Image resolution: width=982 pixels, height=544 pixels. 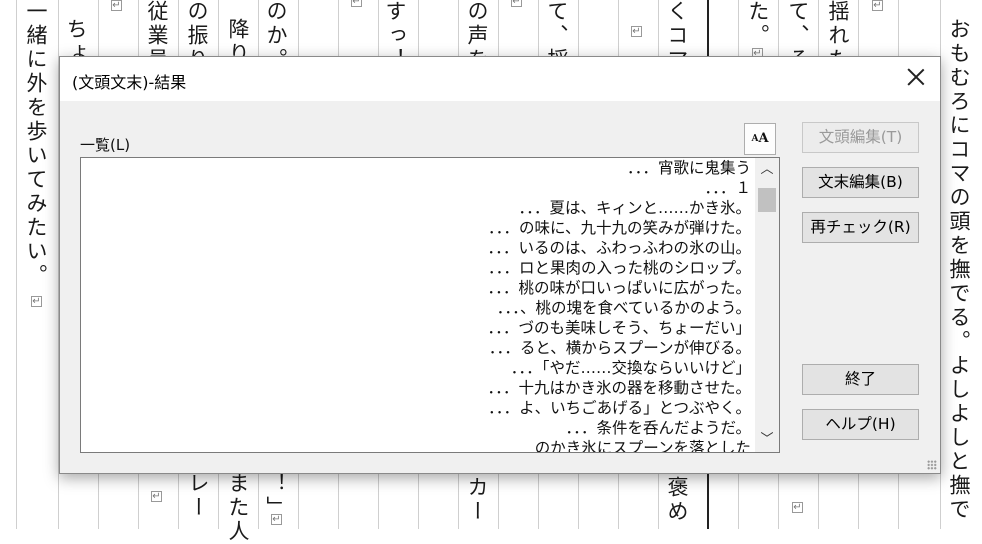 I want to click on document-line: カー, so click(x=477, y=500).